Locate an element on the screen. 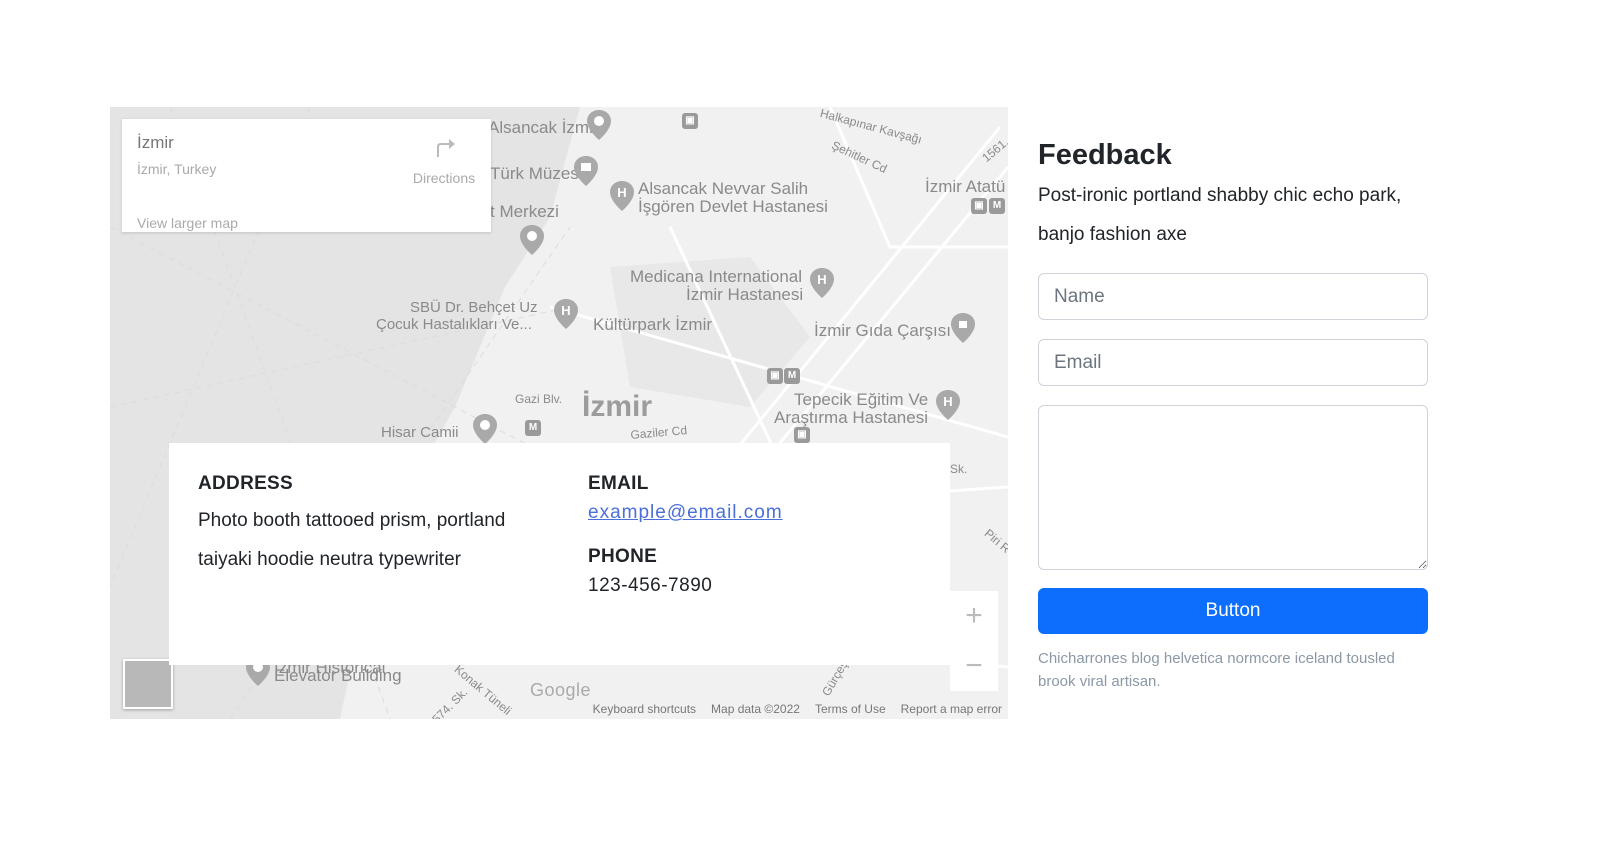  phone-number: 123-456-7890 is located at coordinates (650, 585).